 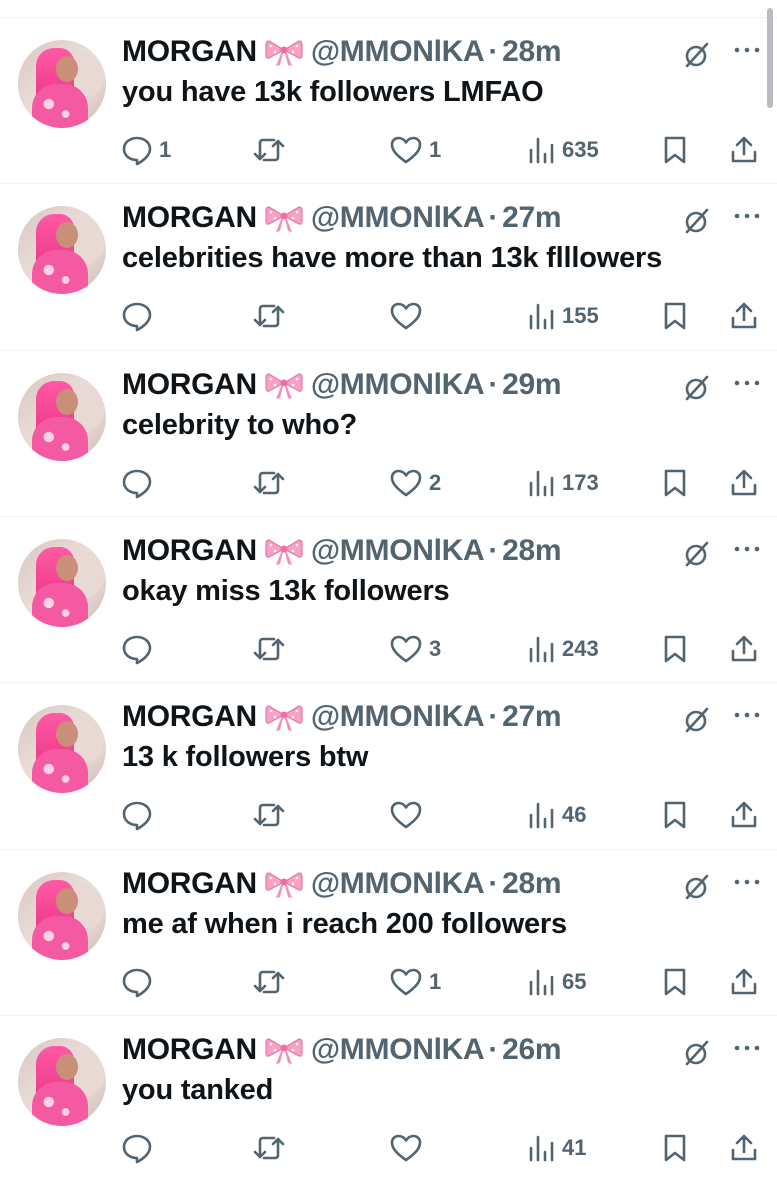 What do you see at coordinates (562, 483) in the screenshot?
I see `views-button: 173` at bounding box center [562, 483].